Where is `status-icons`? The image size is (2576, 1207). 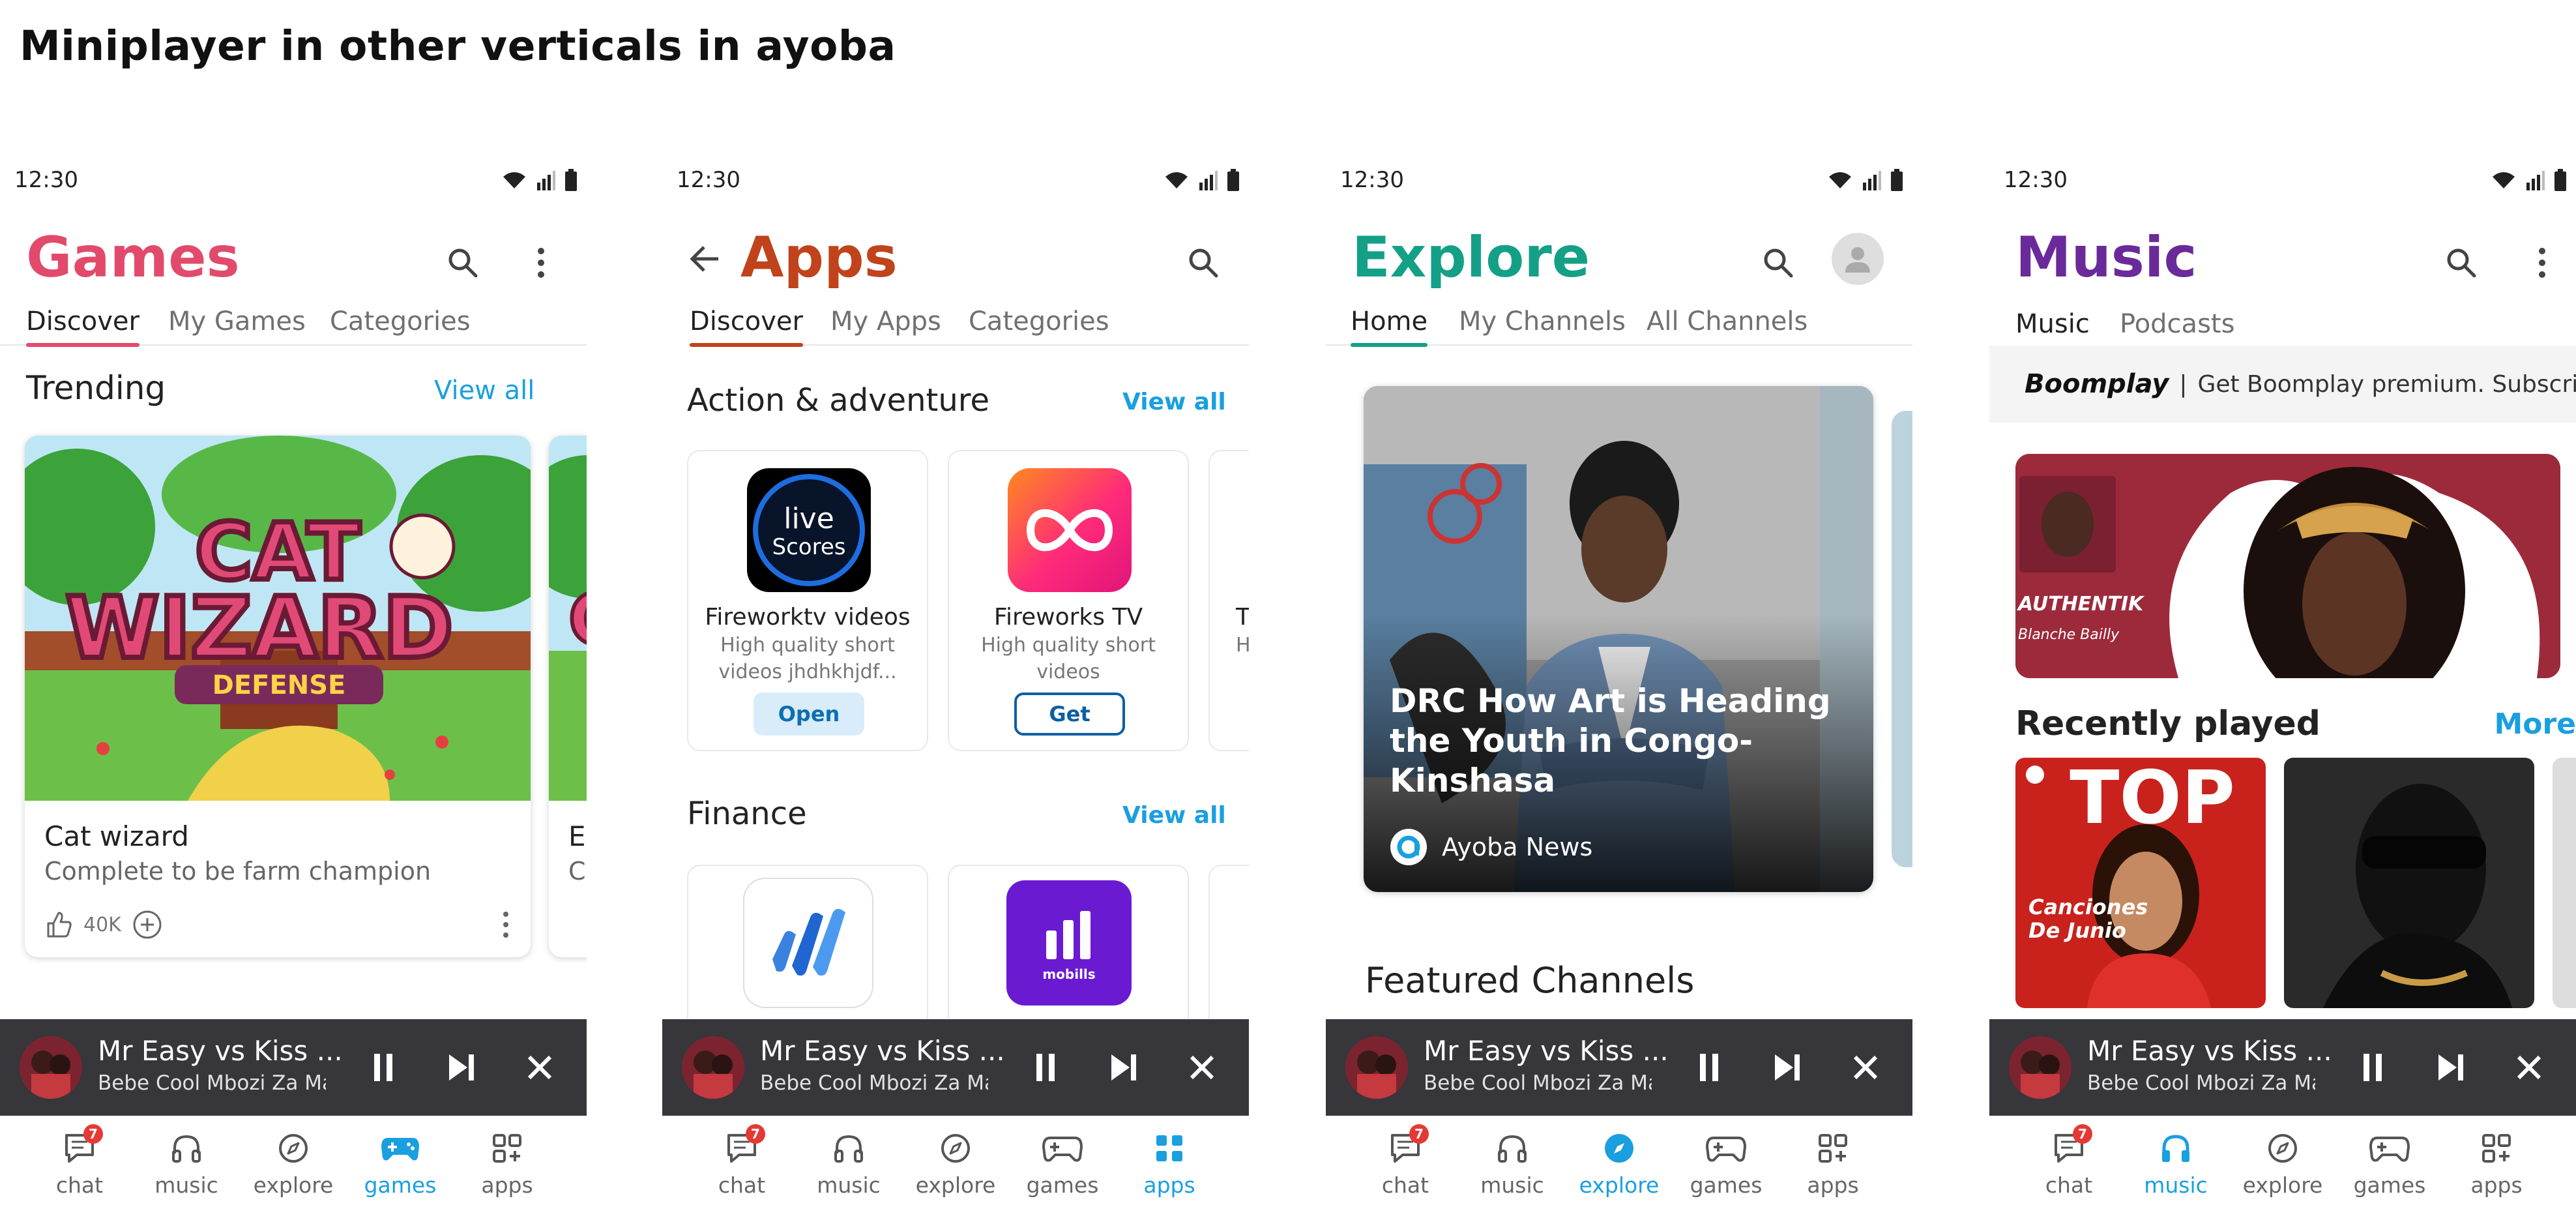 status-icons is located at coordinates (1865, 180).